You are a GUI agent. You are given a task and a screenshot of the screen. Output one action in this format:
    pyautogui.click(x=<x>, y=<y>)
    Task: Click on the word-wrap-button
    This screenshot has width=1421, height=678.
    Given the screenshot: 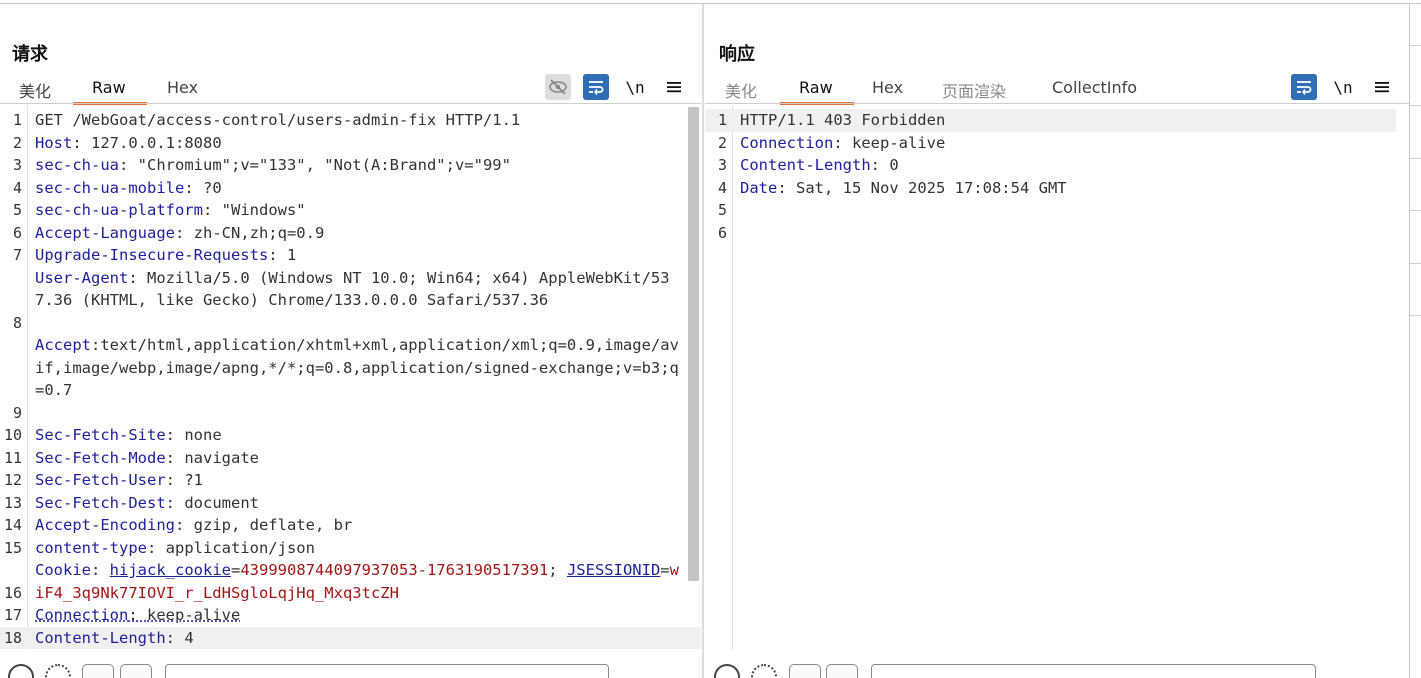 What is the action you would take?
    pyautogui.click(x=596, y=87)
    